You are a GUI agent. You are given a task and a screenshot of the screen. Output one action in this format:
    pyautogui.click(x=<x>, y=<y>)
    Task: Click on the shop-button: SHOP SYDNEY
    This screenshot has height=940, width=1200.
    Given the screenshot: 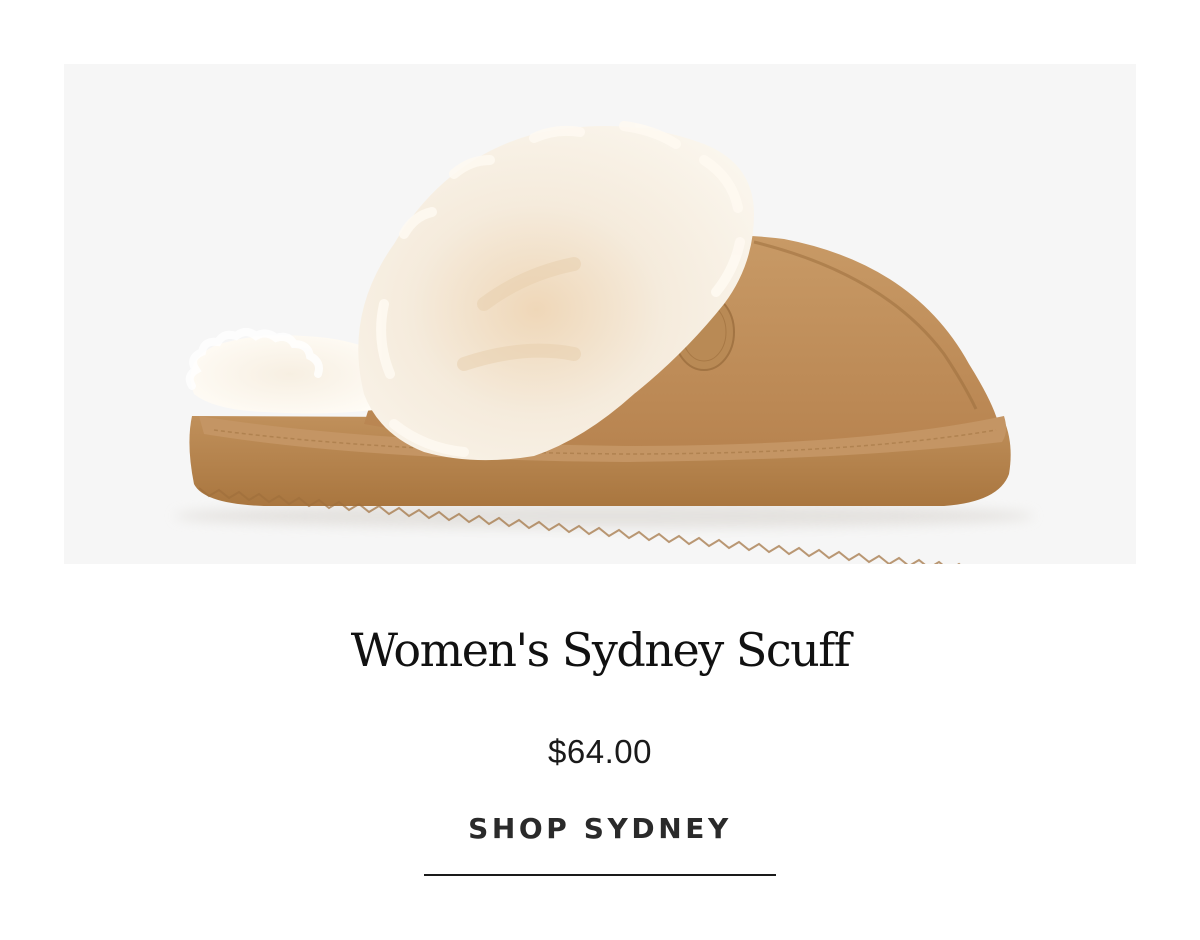 What is the action you would take?
    pyautogui.click(x=600, y=841)
    